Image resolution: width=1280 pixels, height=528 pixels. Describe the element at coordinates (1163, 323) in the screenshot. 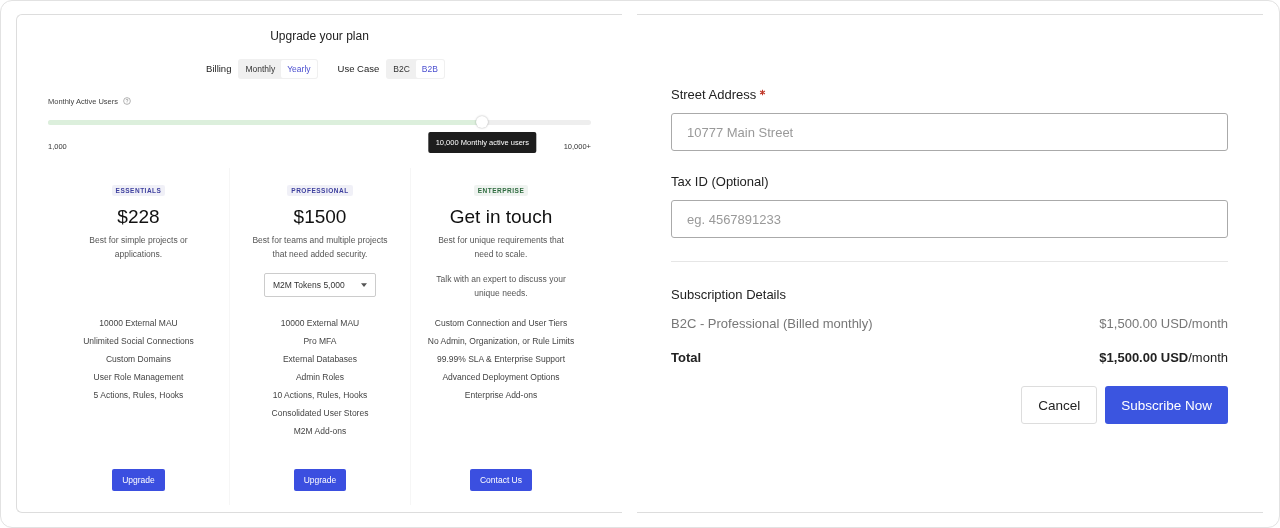

I see `line-item-amount: $1,500.00 USD/month` at that location.